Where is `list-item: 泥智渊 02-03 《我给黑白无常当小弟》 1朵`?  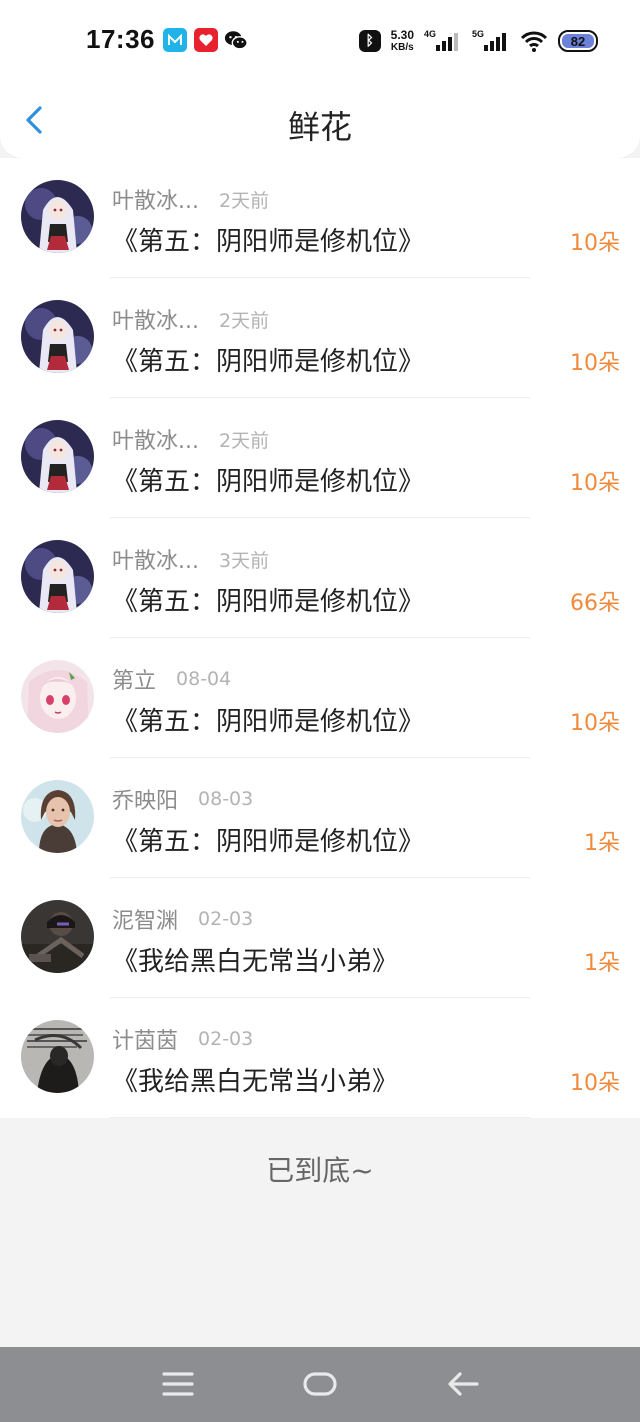
list-item: 泥智渊 02-03 《我给黑白无常当小弟》 1朵 is located at coordinates (320, 938).